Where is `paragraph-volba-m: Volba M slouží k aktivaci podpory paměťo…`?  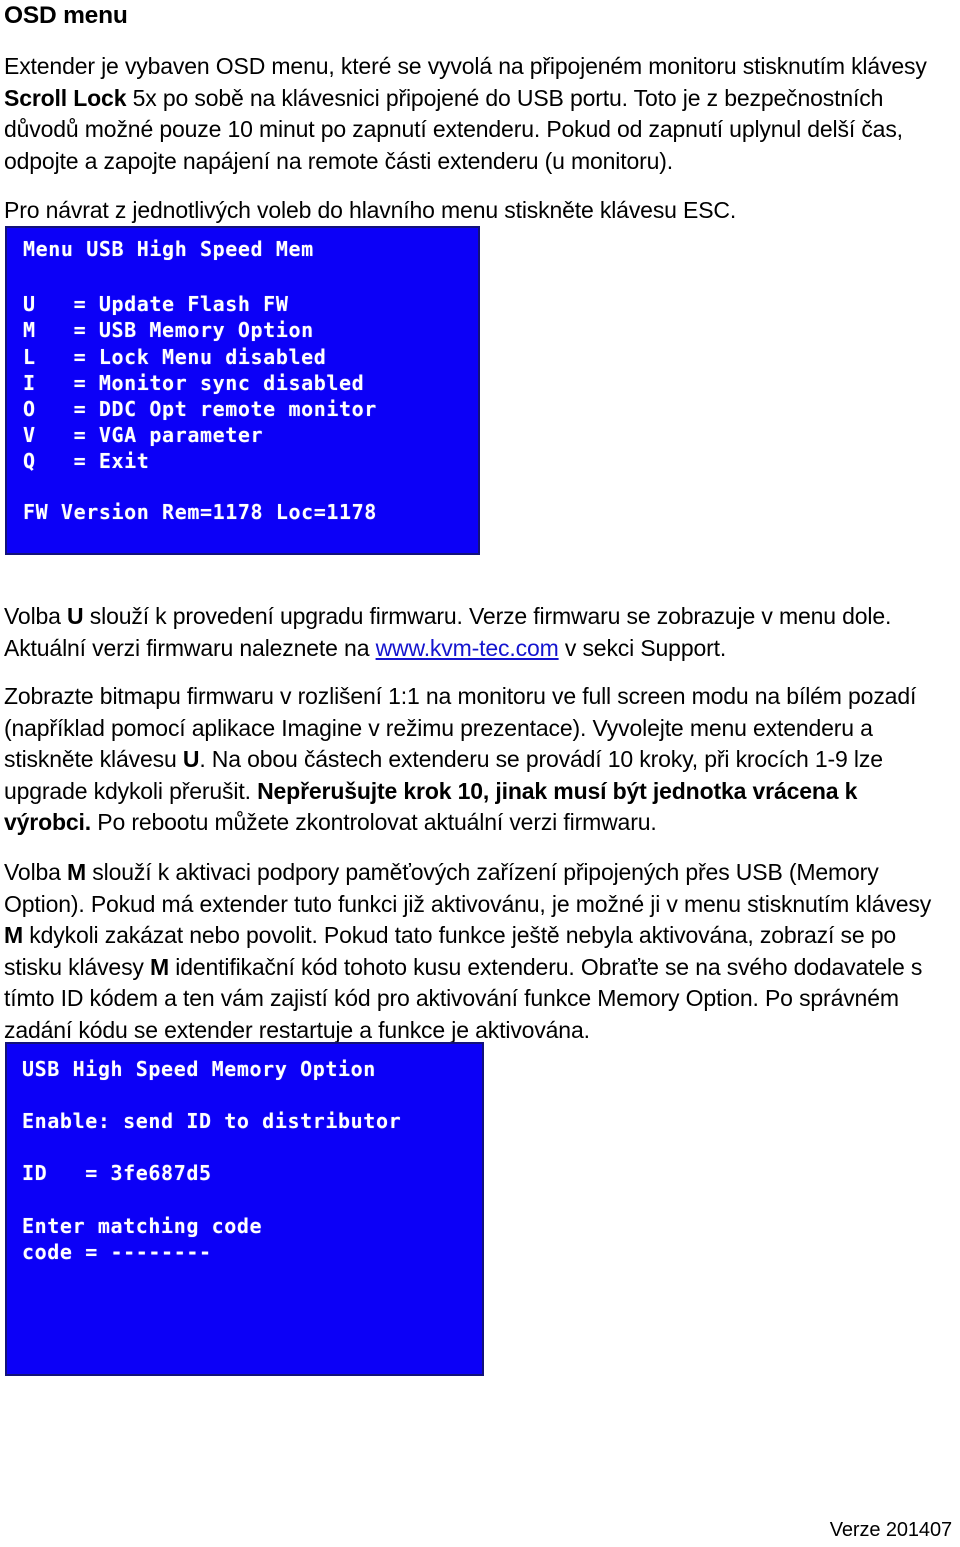
paragraph-volba-m: Volba M slouží k aktivaci podpory paměťo… is located at coordinates (477, 951).